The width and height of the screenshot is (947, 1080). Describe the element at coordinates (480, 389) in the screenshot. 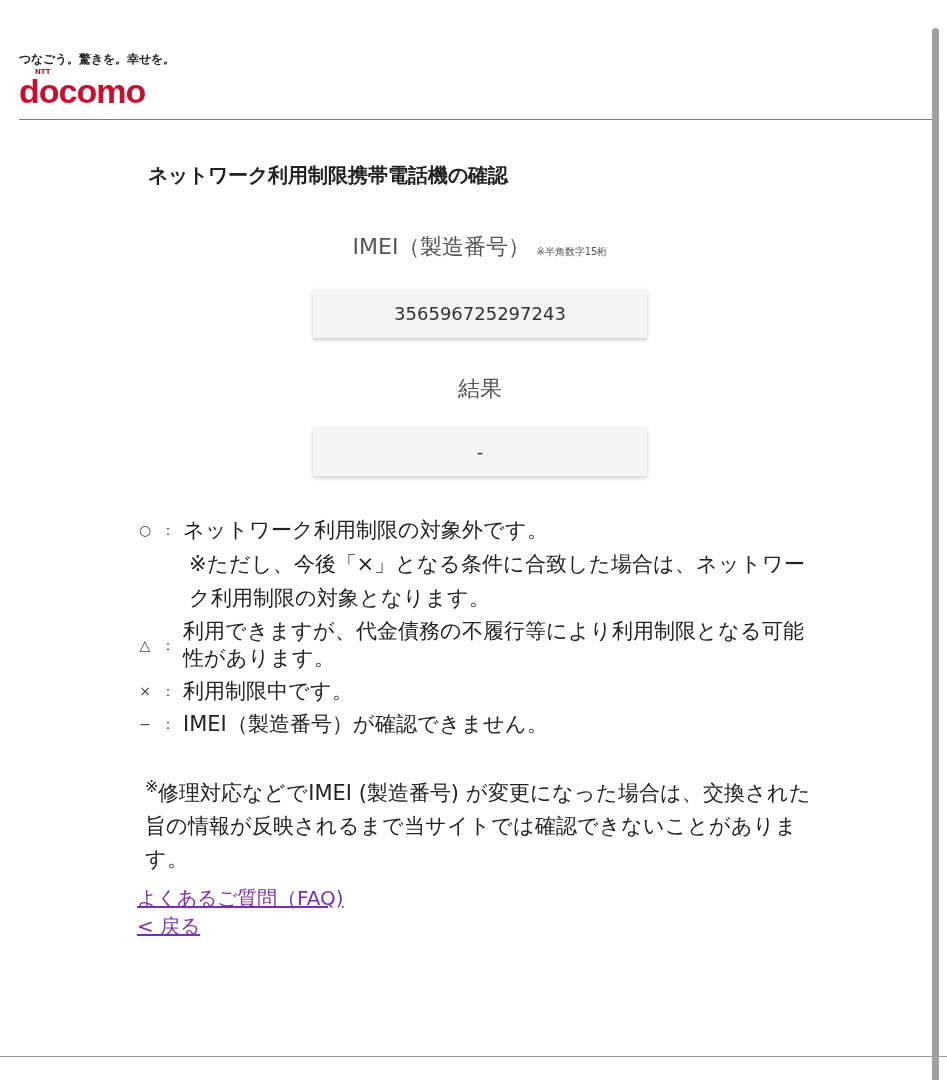

I see `result-label: 結果` at that location.